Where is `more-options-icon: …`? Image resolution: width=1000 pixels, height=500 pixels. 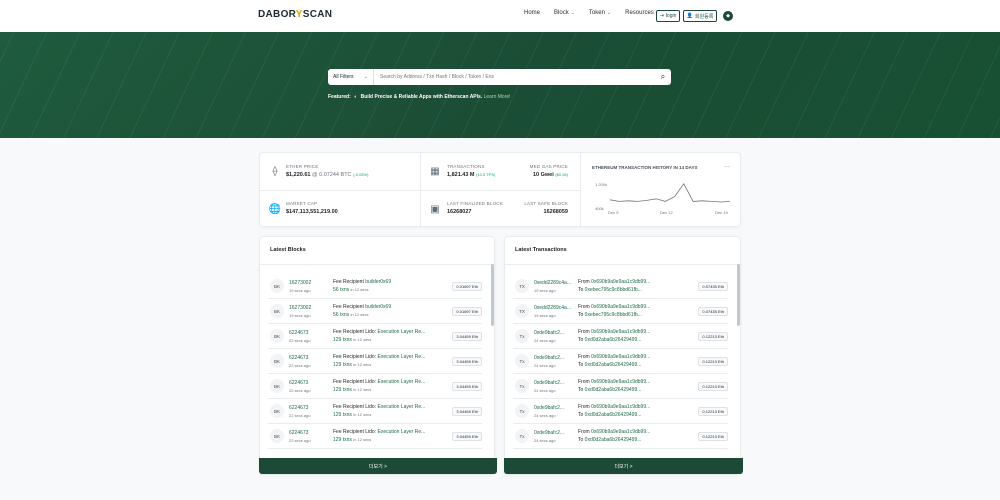
more-options-icon: … is located at coordinates (727, 166).